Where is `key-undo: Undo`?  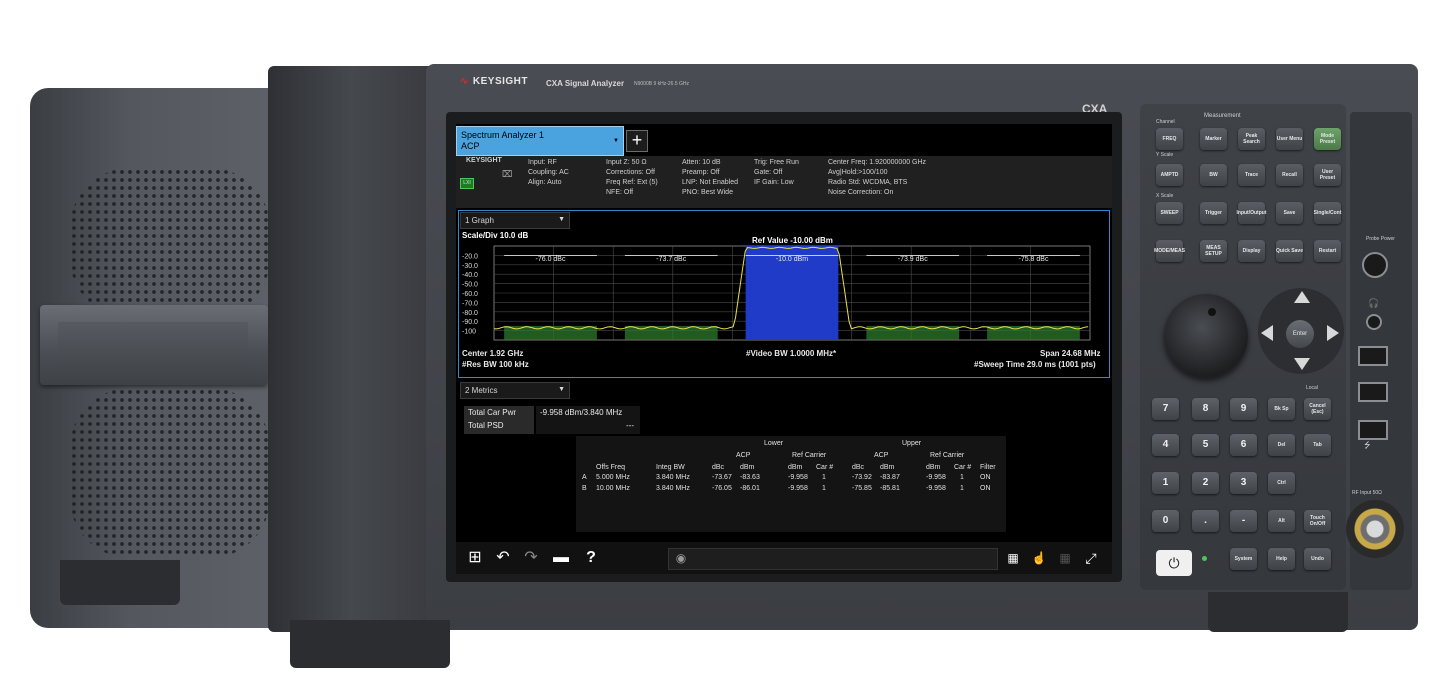
key-undo: Undo is located at coordinates (1317, 559).